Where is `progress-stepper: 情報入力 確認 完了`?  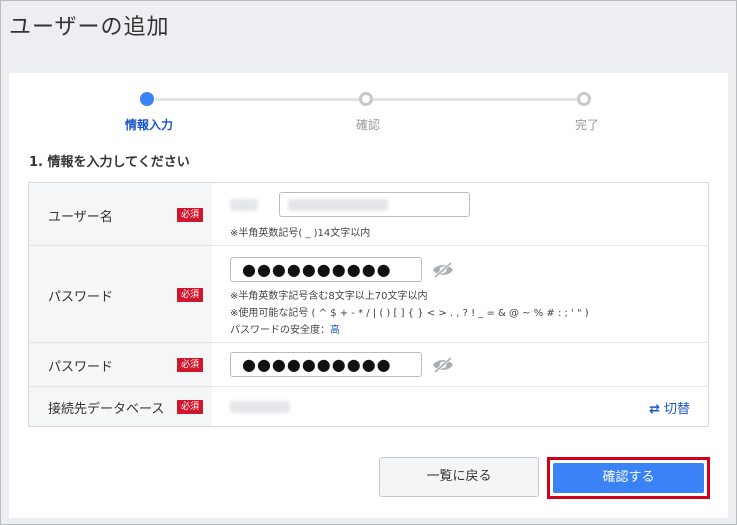 progress-stepper: 情報入力 確認 完了 is located at coordinates (368, 108).